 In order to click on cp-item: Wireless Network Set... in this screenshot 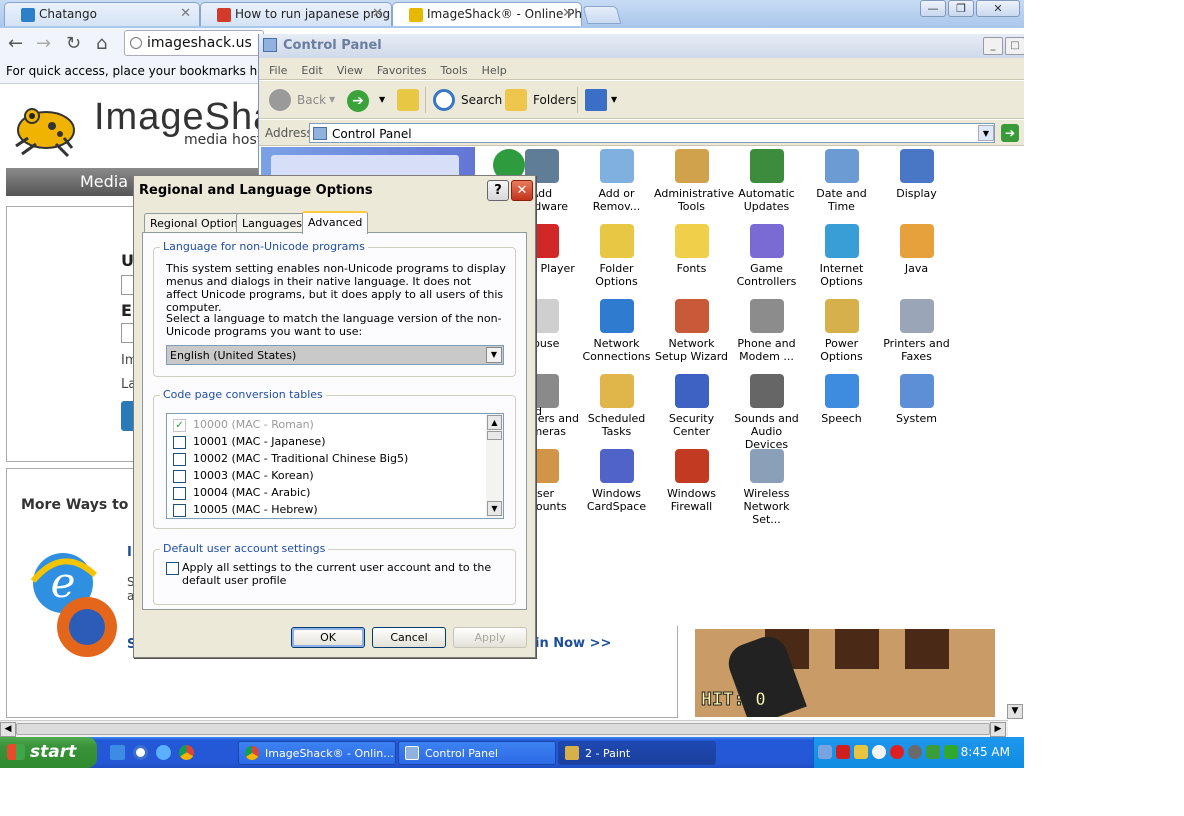, I will do `click(766, 487)`.